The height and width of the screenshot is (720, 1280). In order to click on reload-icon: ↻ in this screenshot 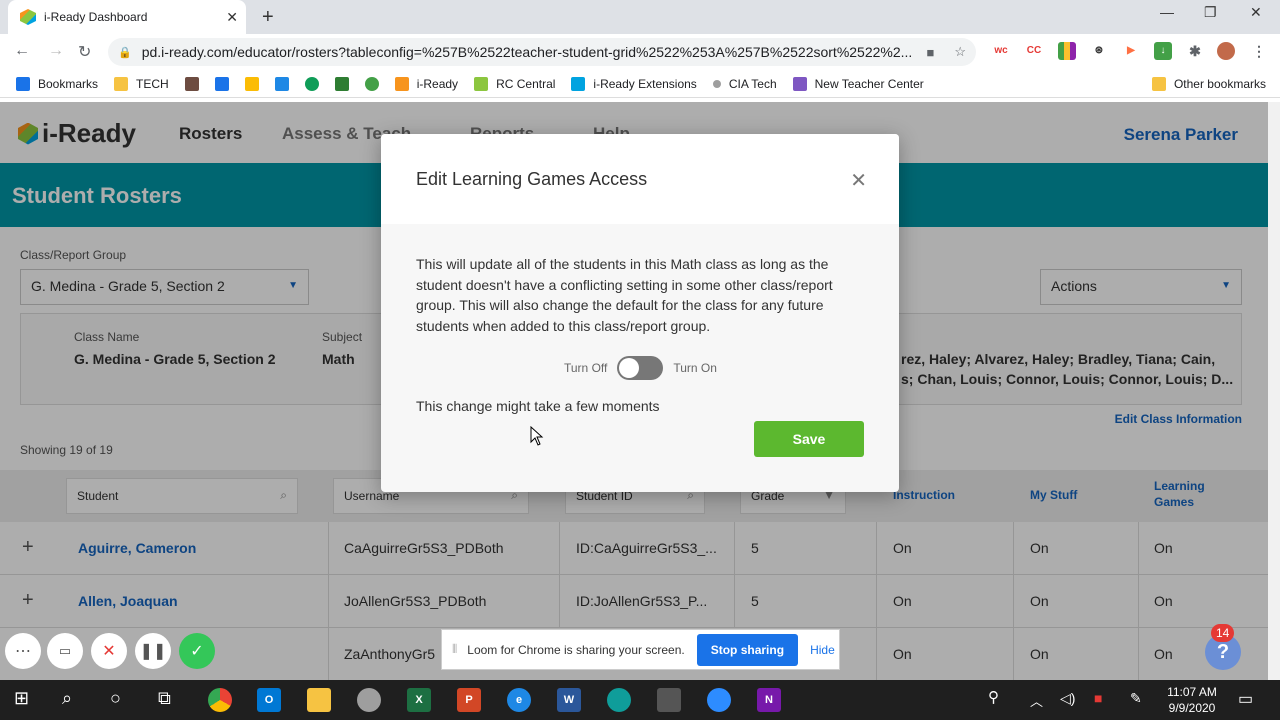, I will do `click(84, 52)`.